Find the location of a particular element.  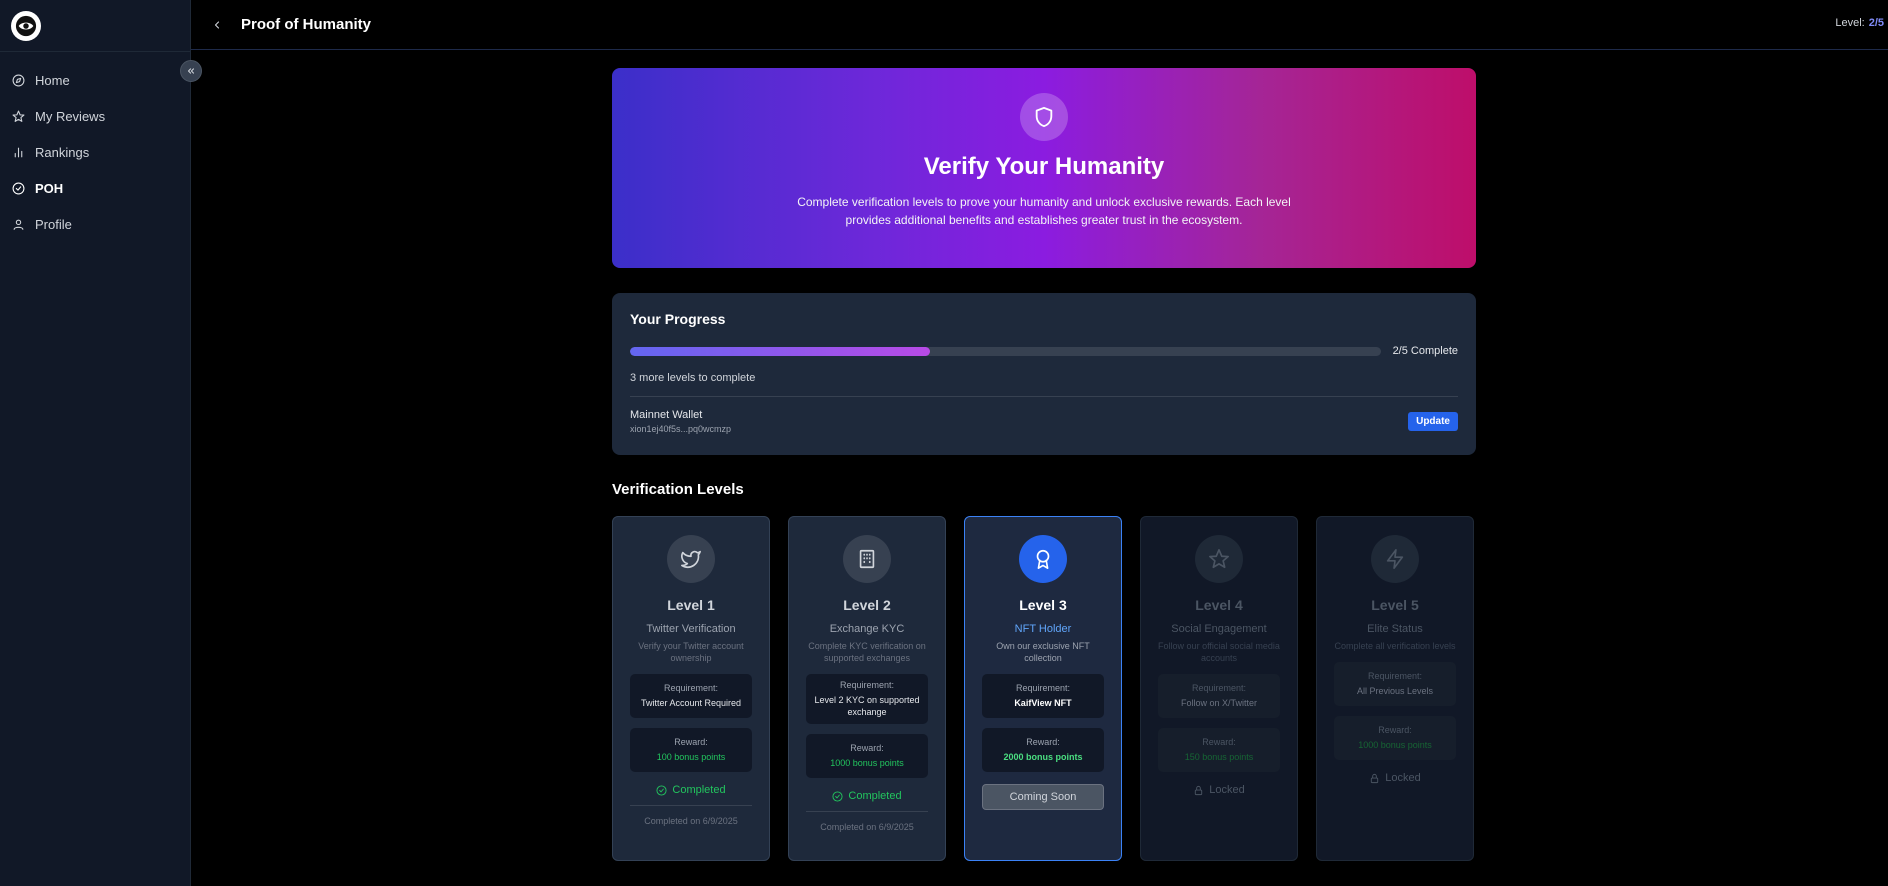

level-number: Level 2 is located at coordinates (867, 605).